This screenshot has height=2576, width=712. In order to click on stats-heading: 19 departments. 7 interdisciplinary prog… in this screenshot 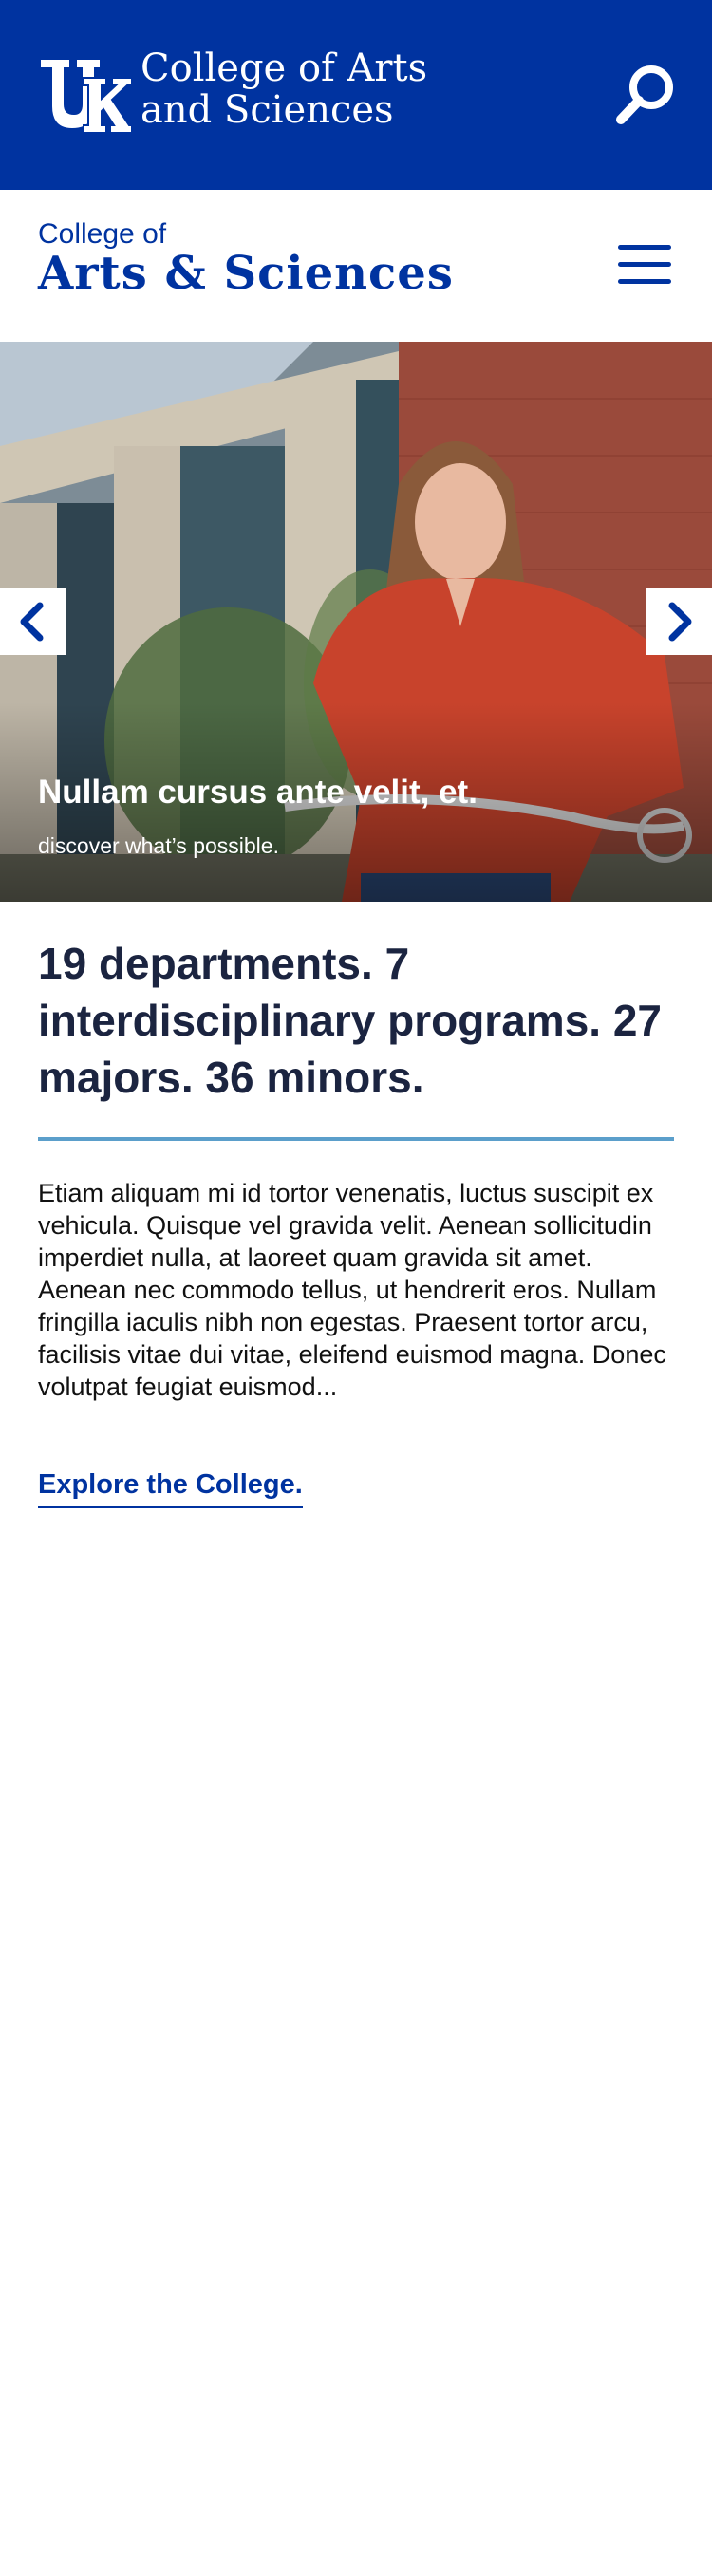, I will do `click(350, 1021)`.